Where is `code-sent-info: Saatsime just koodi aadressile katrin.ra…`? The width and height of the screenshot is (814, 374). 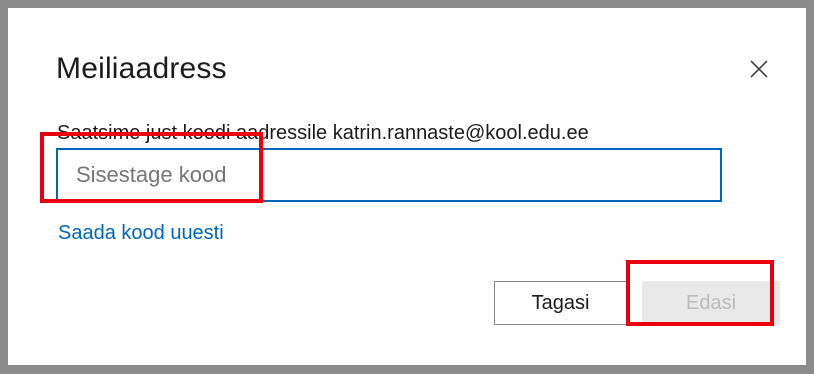
code-sent-info: Saatsime just koodi aadressile katrin.ra… is located at coordinates (323, 133).